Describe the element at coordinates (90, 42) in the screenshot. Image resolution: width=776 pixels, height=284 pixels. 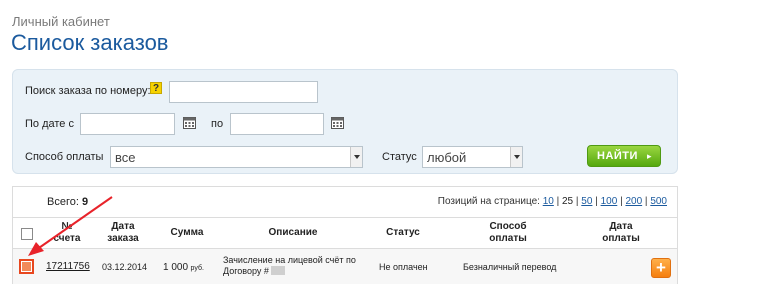
I see `page-title: Список заказов` at that location.